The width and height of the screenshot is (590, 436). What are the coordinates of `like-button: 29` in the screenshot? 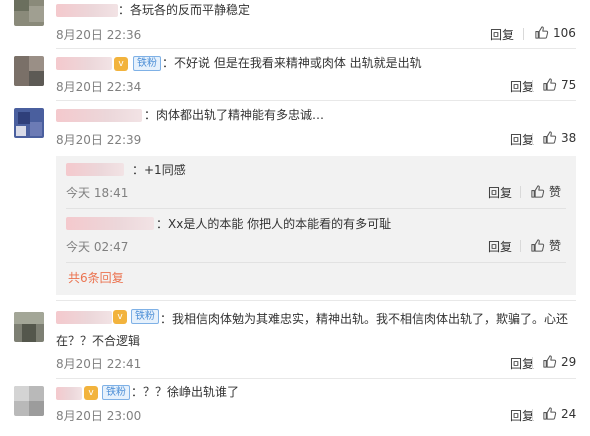 It's located at (559, 361).